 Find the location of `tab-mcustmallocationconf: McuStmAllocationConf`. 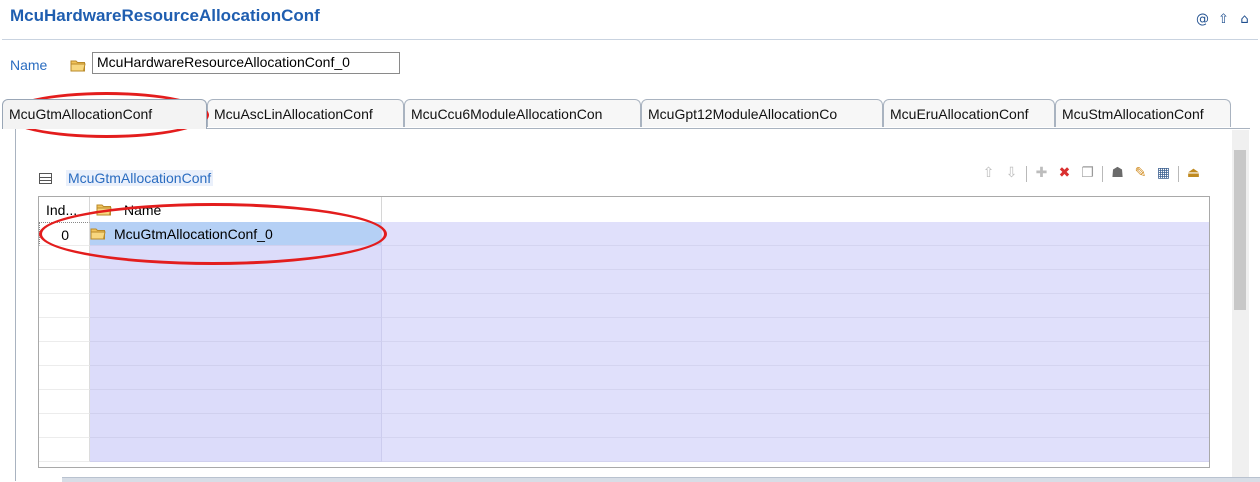

tab-mcustmallocationconf: McuStmAllocationConf is located at coordinates (1143, 113).